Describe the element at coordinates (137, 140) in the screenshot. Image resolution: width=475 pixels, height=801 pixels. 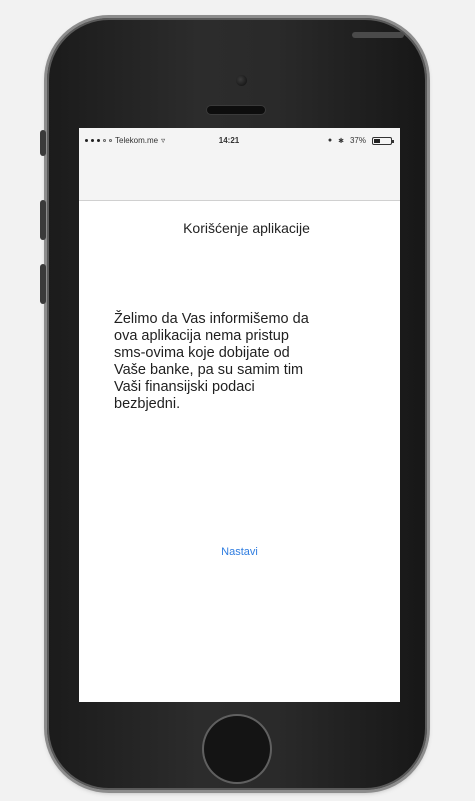
I see `carrier-name: Telekom.me` at that location.